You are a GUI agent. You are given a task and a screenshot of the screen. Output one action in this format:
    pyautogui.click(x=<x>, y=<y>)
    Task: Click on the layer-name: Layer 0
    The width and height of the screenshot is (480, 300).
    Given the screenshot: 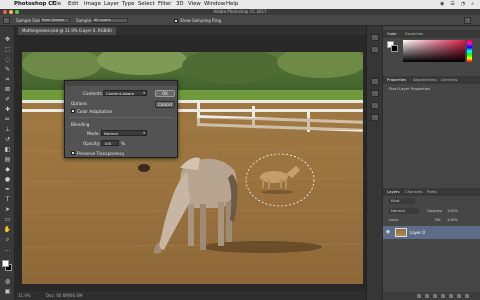 What is the action you would take?
    pyautogui.click(x=417, y=232)
    